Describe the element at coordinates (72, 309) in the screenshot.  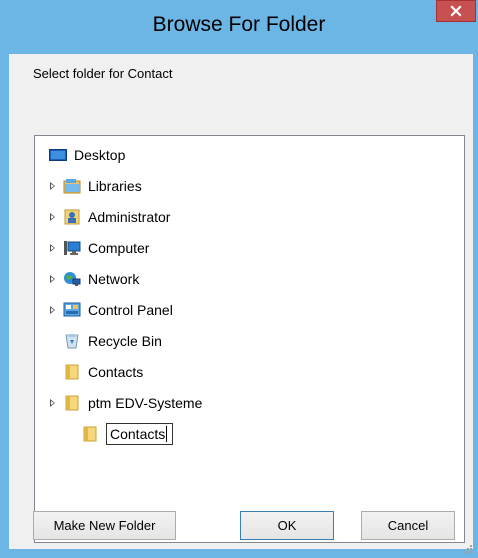
I see `control-panel-icon` at that location.